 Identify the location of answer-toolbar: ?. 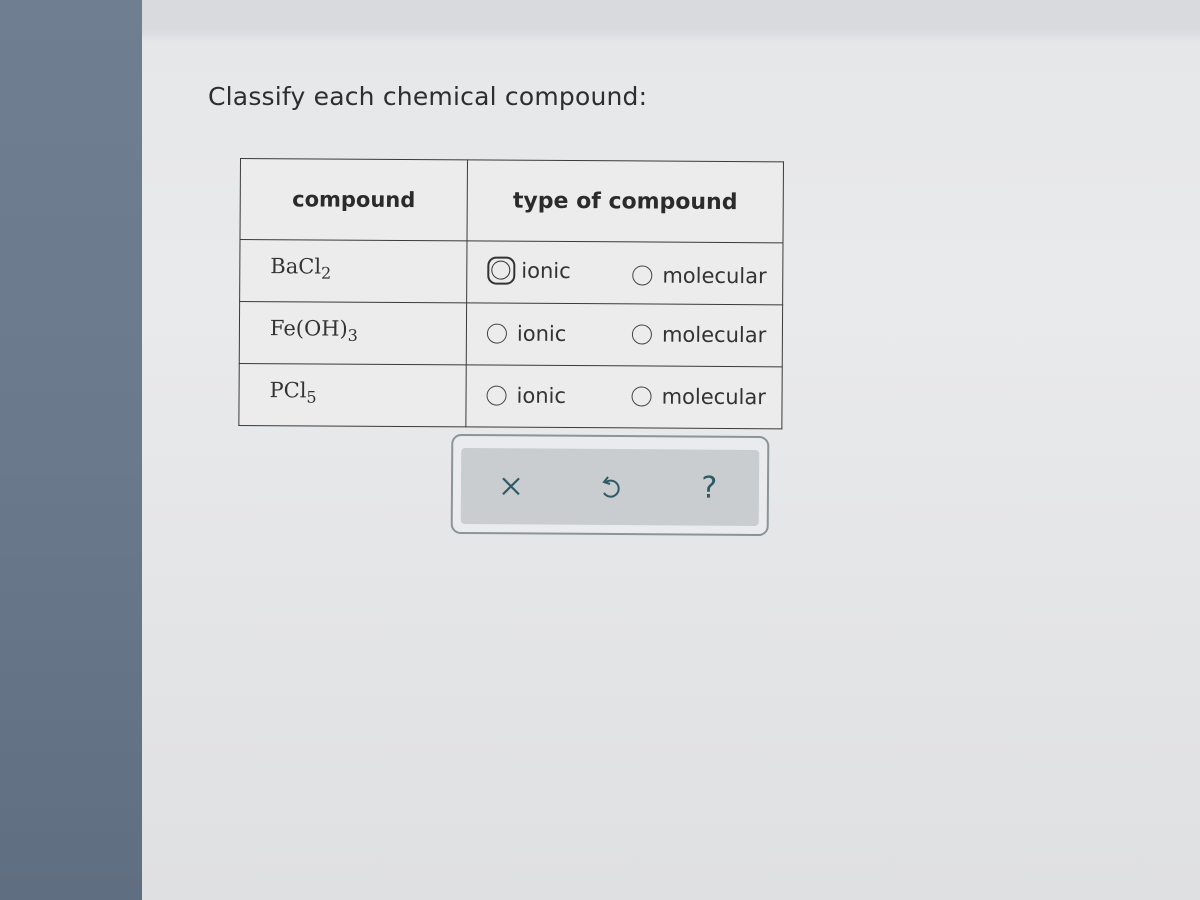
(610, 485).